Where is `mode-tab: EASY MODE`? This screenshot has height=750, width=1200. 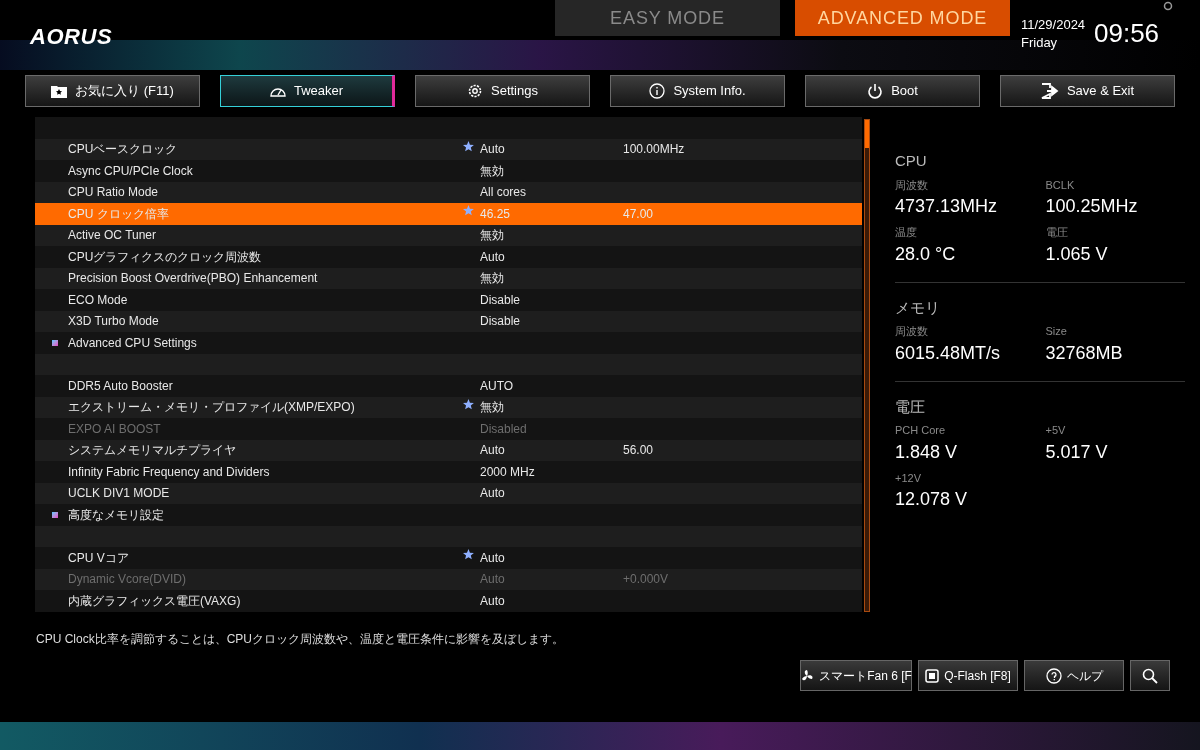 mode-tab: EASY MODE is located at coordinates (667, 18).